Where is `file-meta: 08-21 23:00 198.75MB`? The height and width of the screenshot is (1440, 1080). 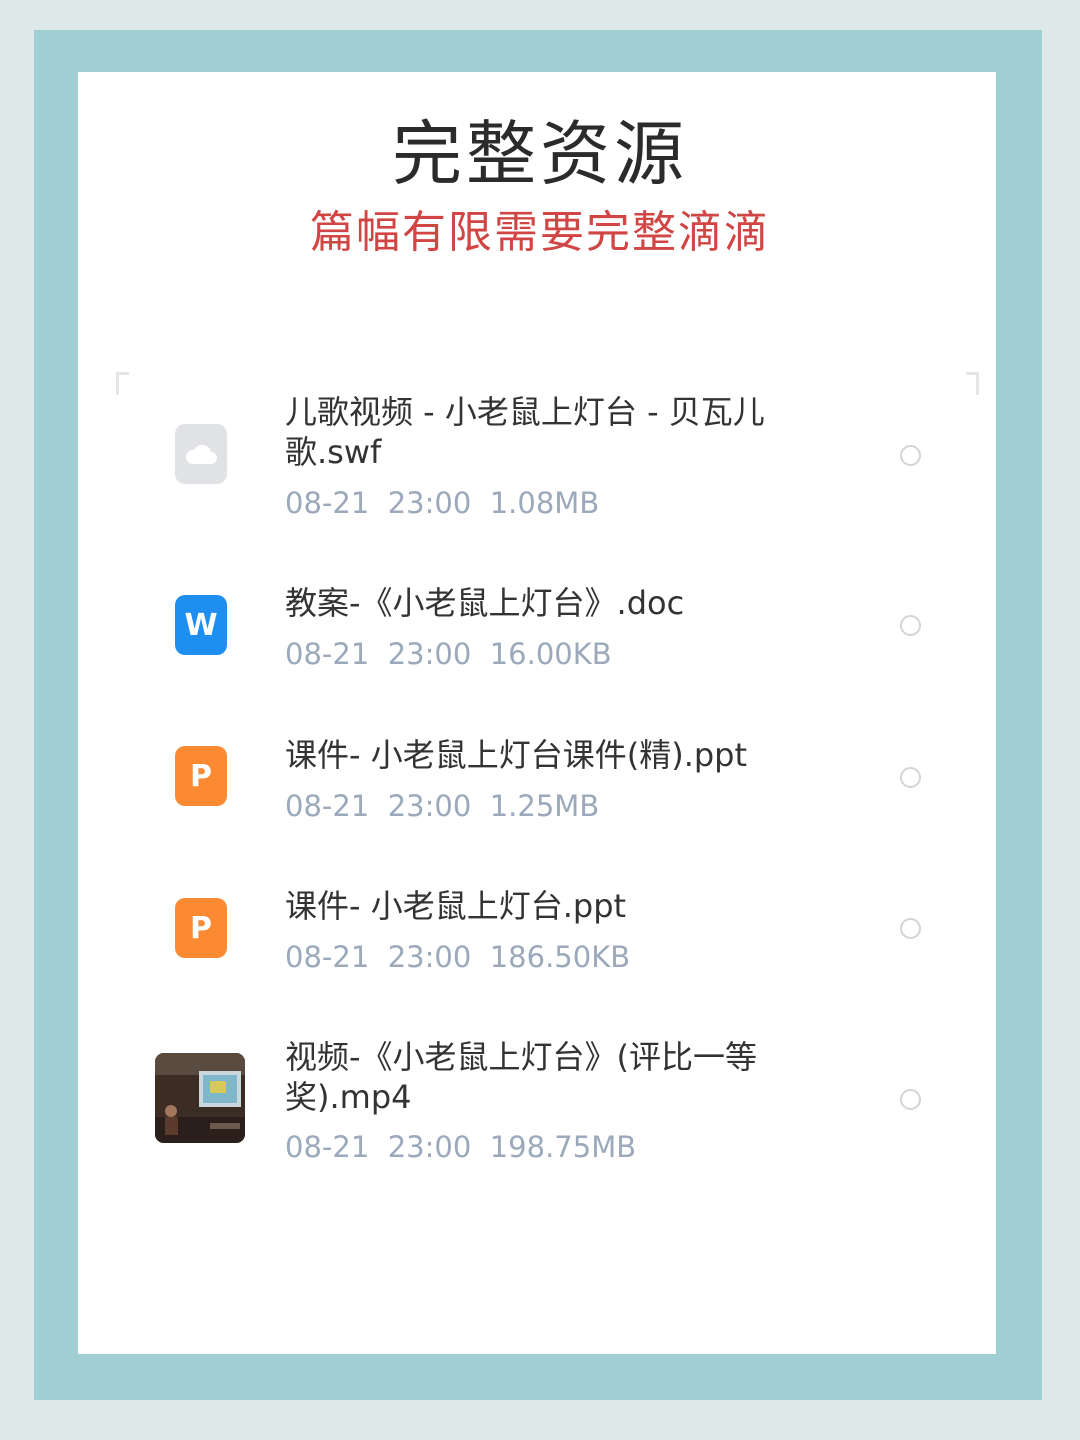 file-meta: 08-21 23:00 198.75MB is located at coordinates (460, 1147).